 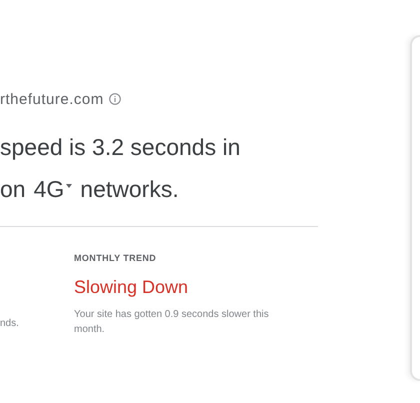 I want to click on headline-text: networks., so click(x=129, y=189).